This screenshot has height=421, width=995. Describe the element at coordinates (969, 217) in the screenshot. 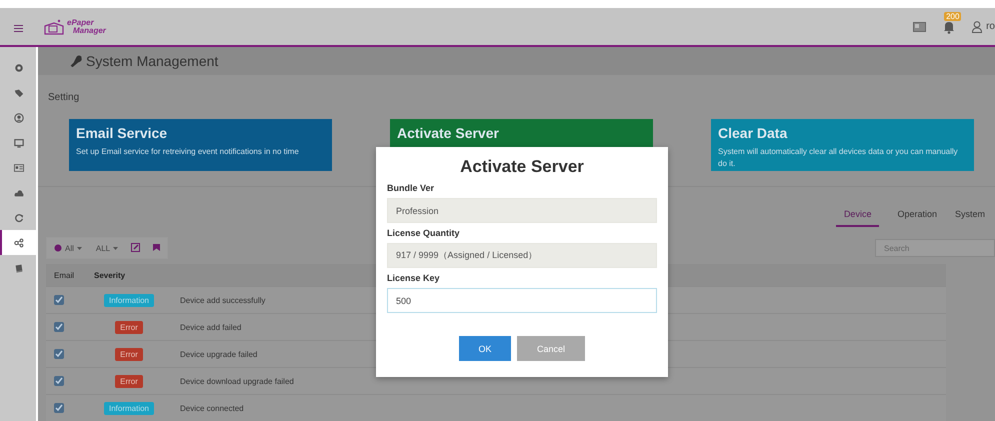

I see `tab: System` at that location.